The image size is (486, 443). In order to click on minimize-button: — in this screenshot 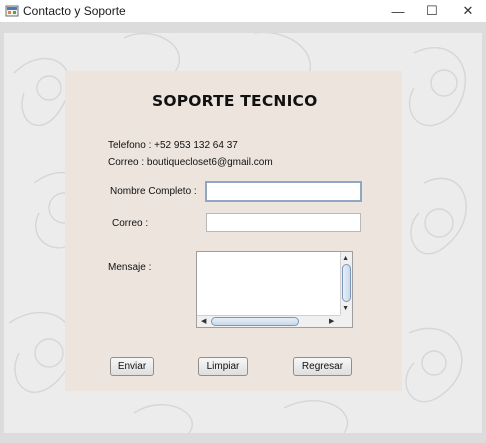, I will do `click(398, 11)`.